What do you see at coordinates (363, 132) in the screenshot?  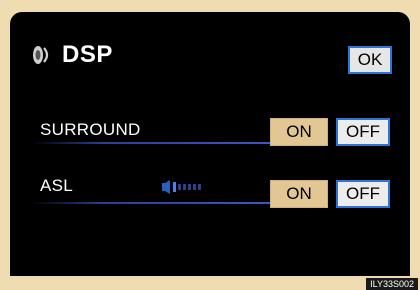 I see `surround-off-button: OFF` at bounding box center [363, 132].